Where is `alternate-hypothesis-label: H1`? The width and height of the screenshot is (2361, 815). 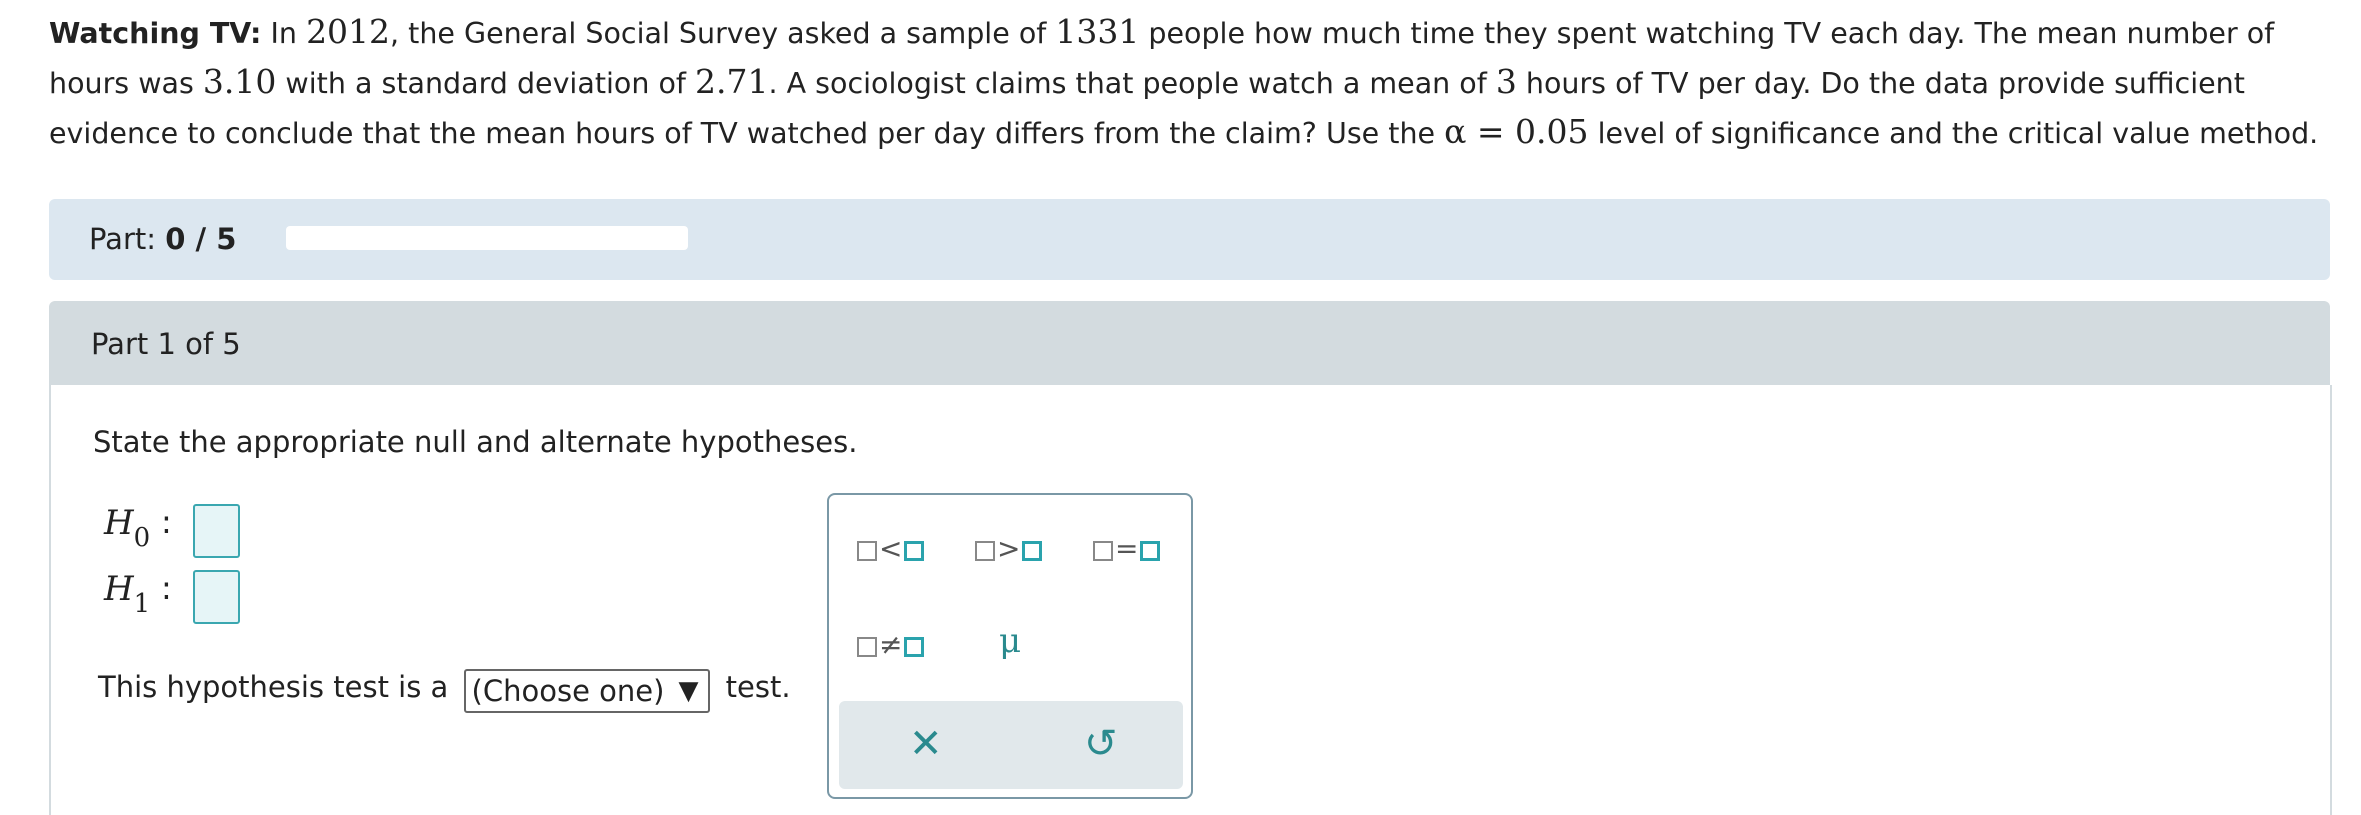
alternate-hypothesis-label: H1 is located at coordinates (127, 594).